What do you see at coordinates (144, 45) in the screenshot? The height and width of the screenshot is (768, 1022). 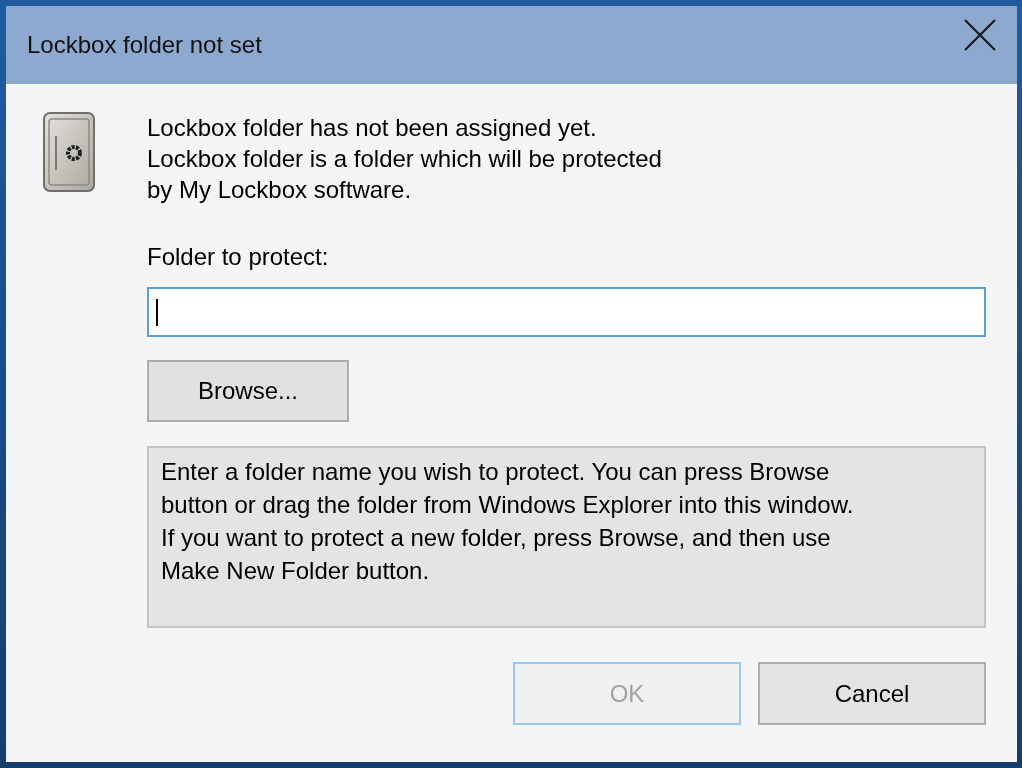 I see `window-title: Lockbox folder not set` at bounding box center [144, 45].